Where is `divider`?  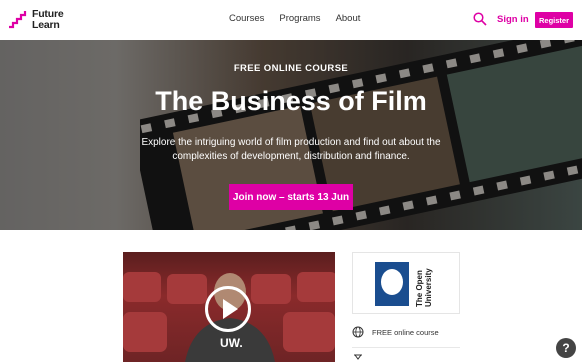
divider is located at coordinates (406, 347).